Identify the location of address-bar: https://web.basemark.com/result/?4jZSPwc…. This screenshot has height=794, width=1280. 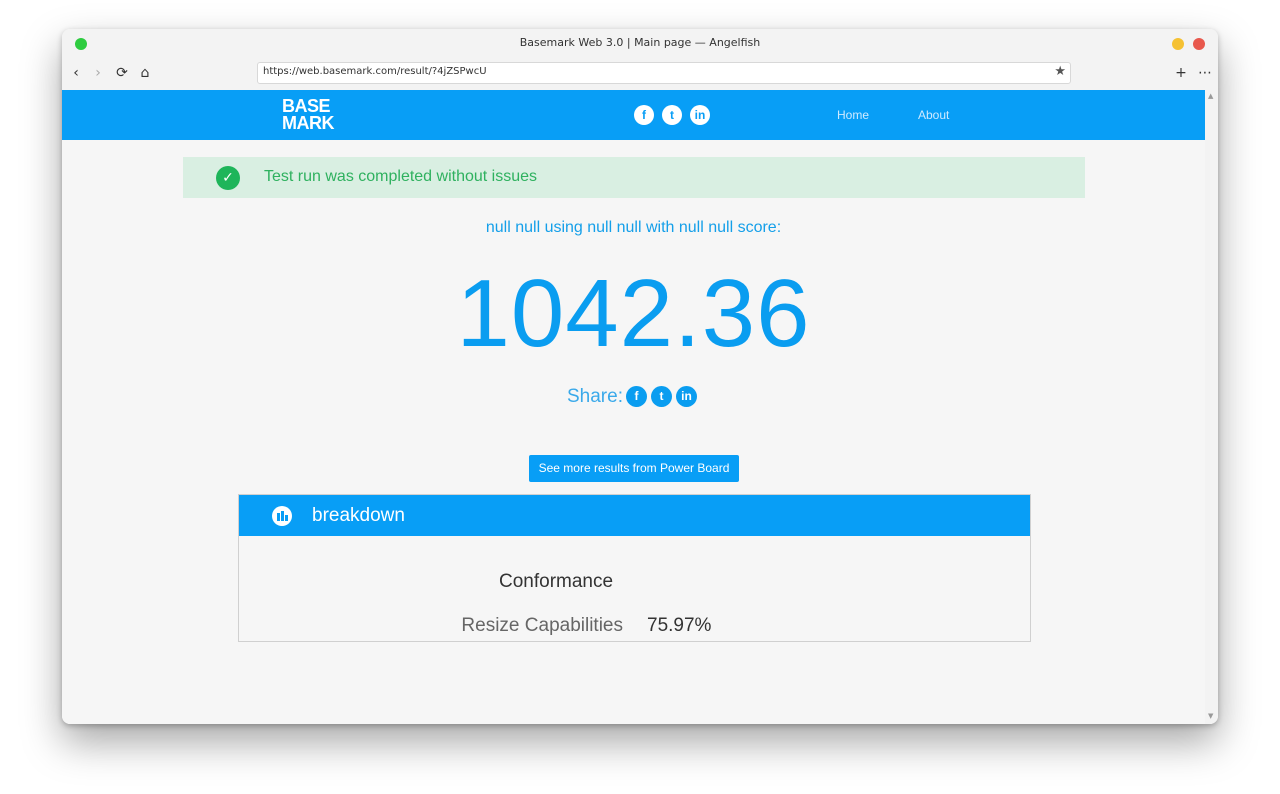
(664, 73).